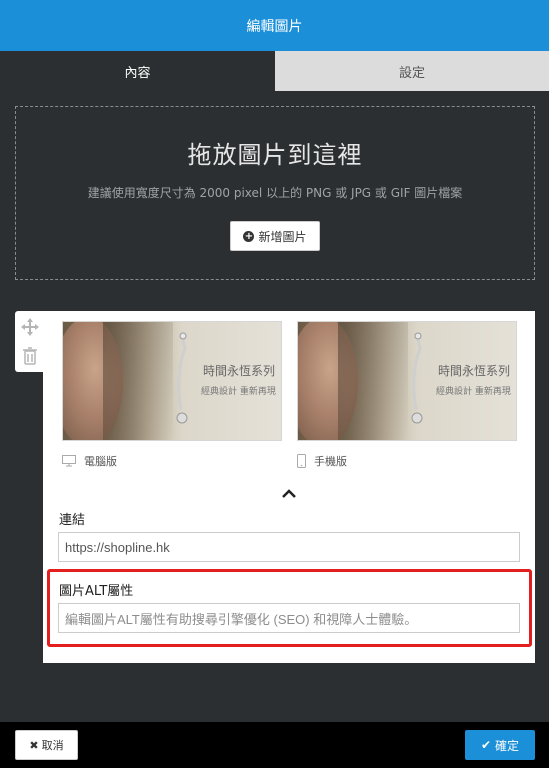 Image resolution: width=549 pixels, height=768 pixels. I want to click on tab-settings-label: 設定, so click(411, 73).